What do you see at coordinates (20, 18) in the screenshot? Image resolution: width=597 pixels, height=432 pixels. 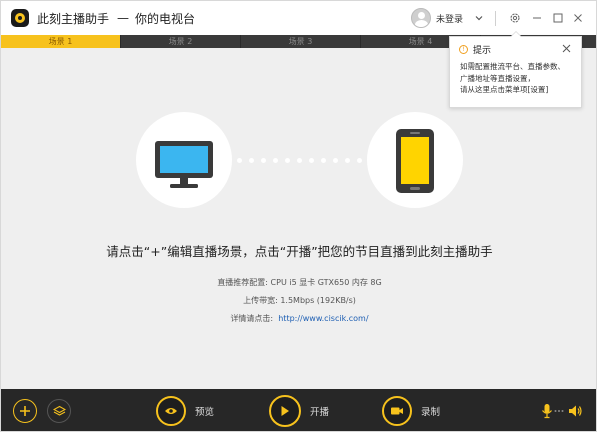 I see `app-logo-icon` at bounding box center [20, 18].